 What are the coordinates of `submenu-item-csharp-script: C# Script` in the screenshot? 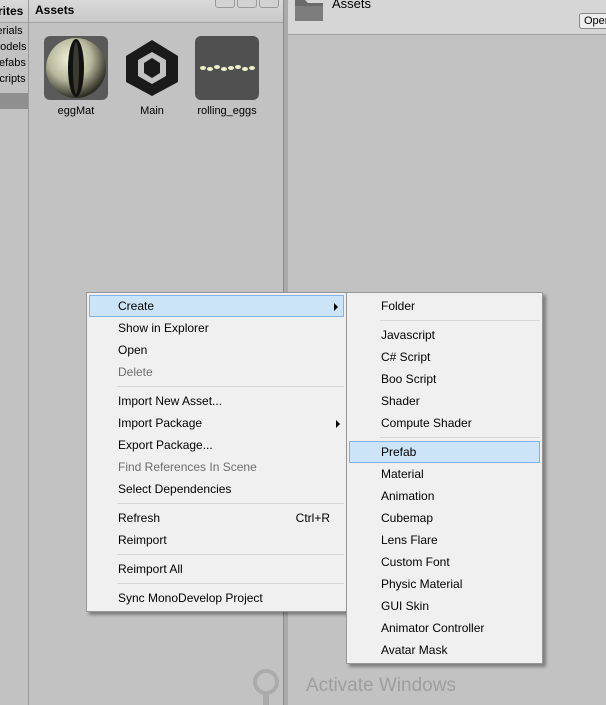 It's located at (444, 357).